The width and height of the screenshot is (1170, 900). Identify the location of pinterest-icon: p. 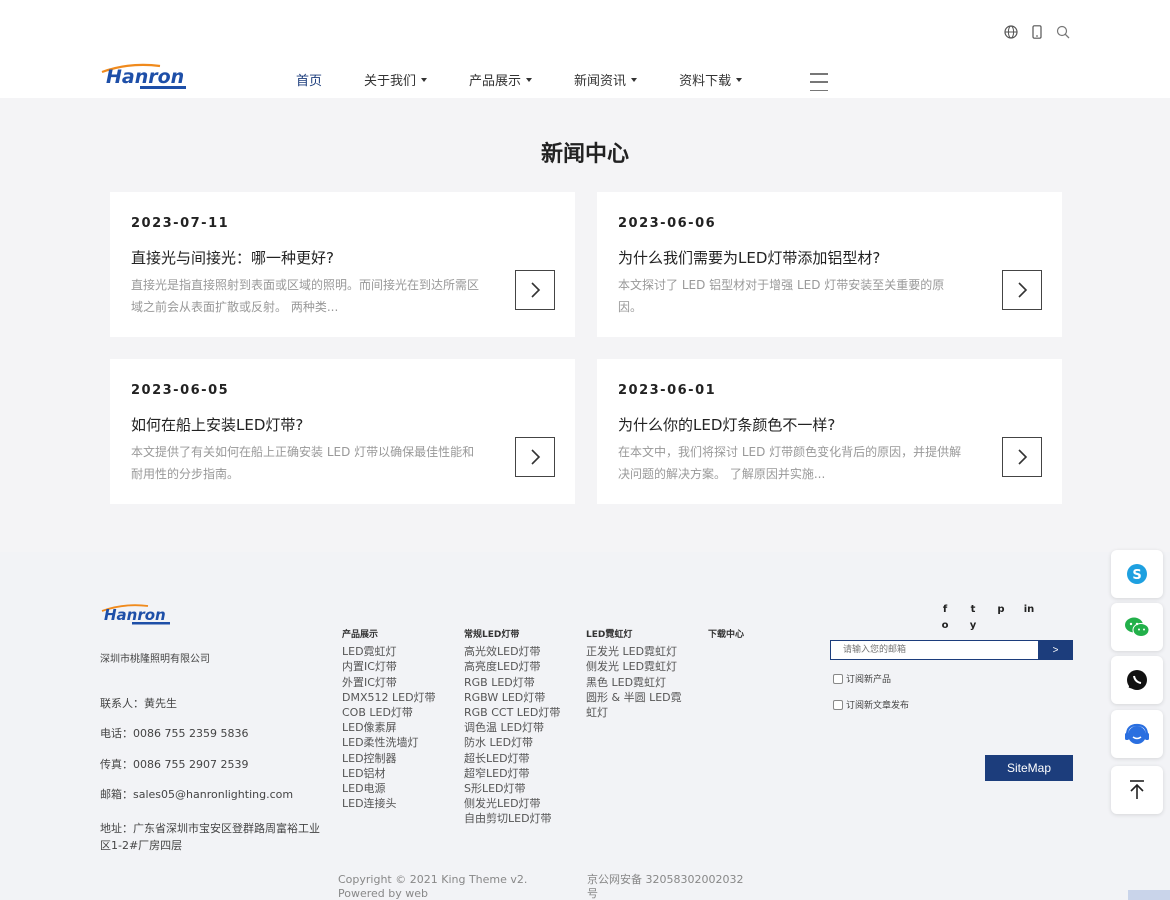
(1001, 609).